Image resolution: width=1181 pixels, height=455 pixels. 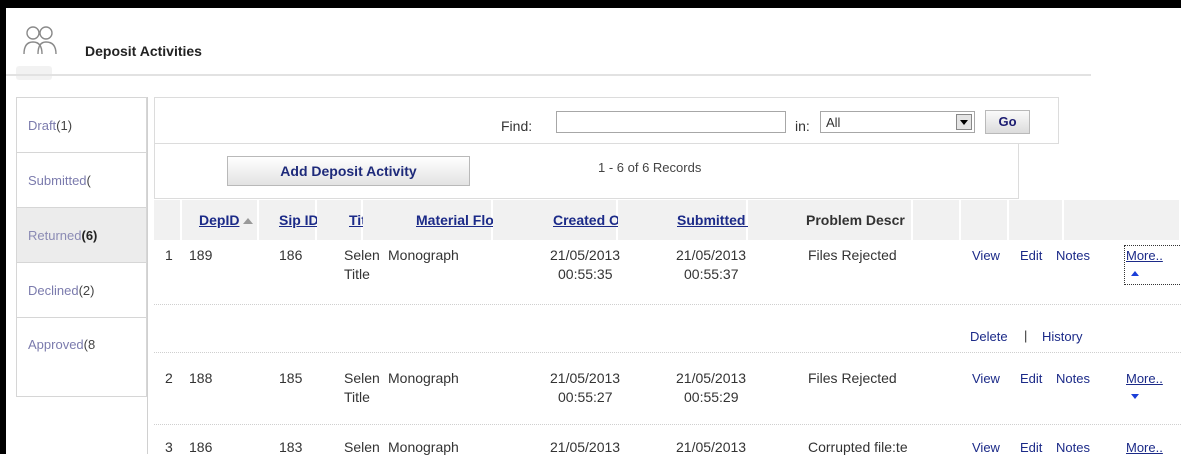 What do you see at coordinates (201, 447) in the screenshot?
I see `dep-id: 186` at bounding box center [201, 447].